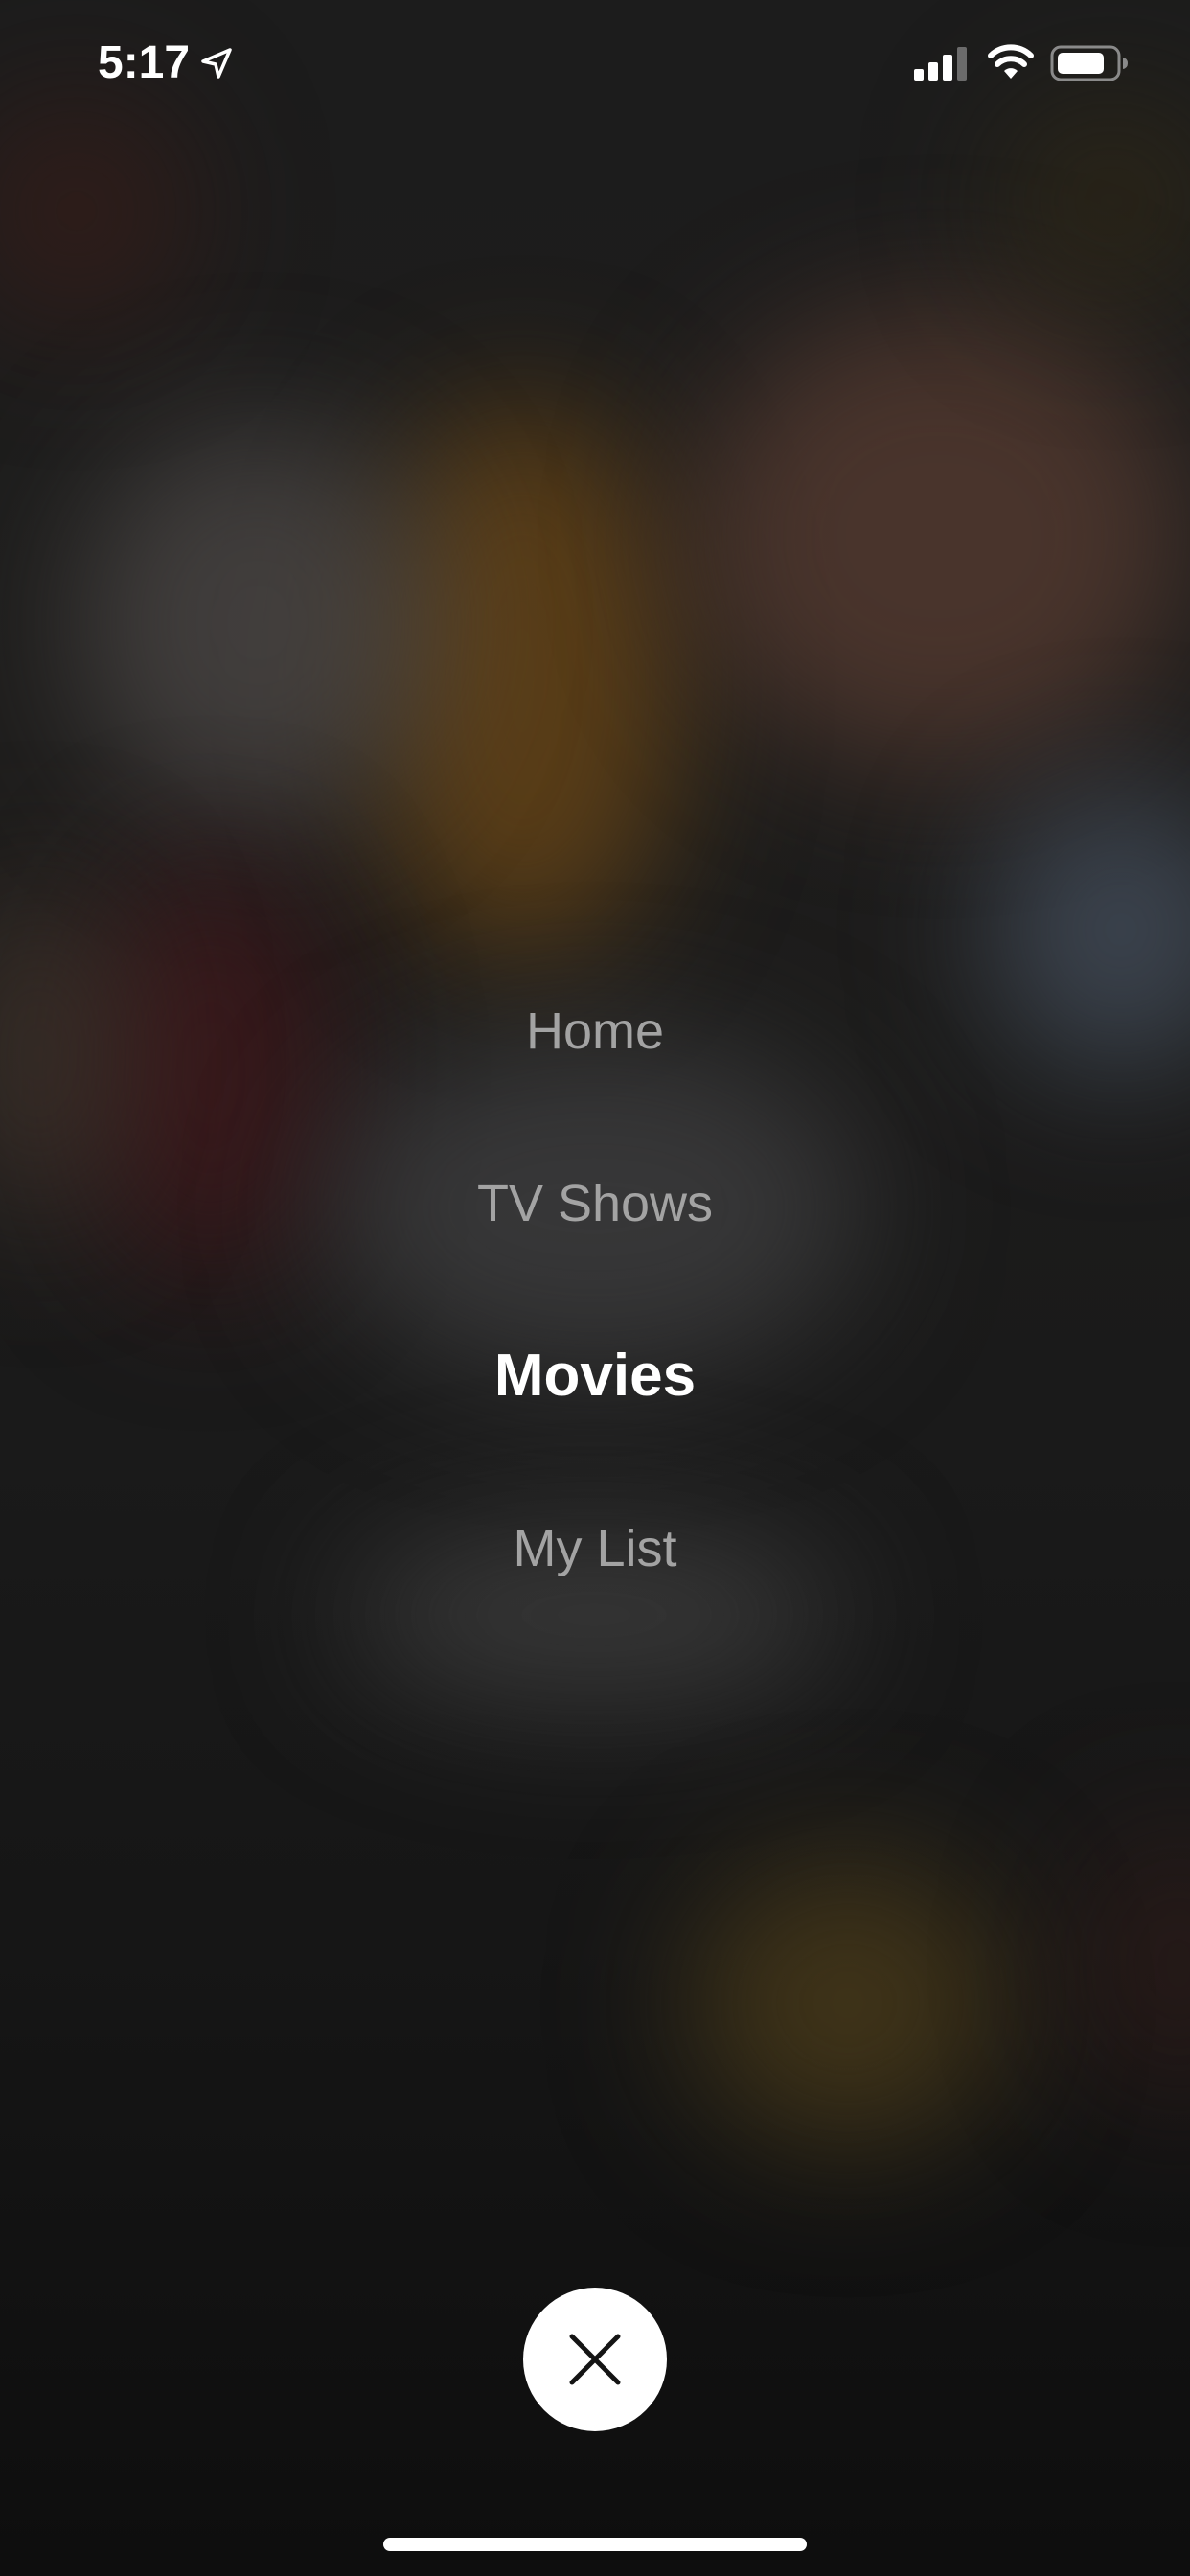 The image size is (1190, 2576). What do you see at coordinates (595, 67) in the screenshot?
I see `status-bar: 5:17` at bounding box center [595, 67].